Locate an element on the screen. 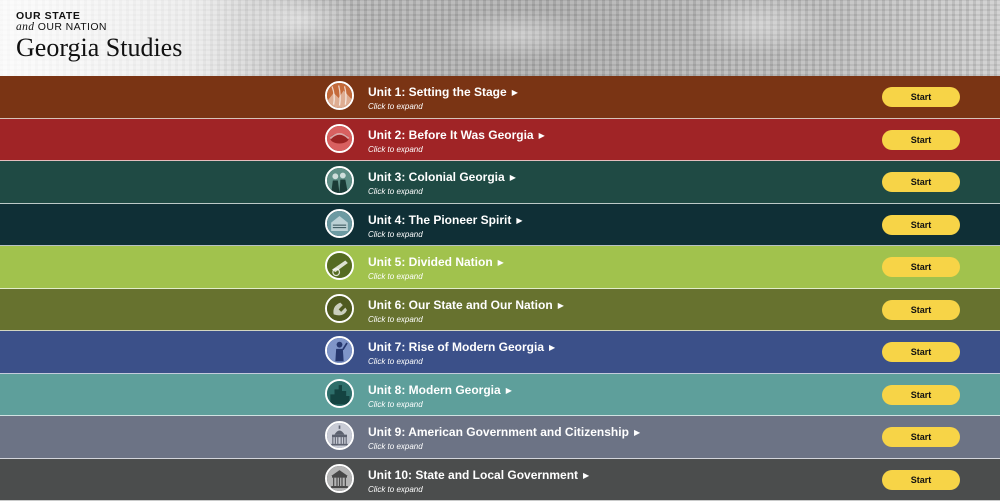 The width and height of the screenshot is (1000, 503). brand-title: Georgia Studies is located at coordinates (99, 47).